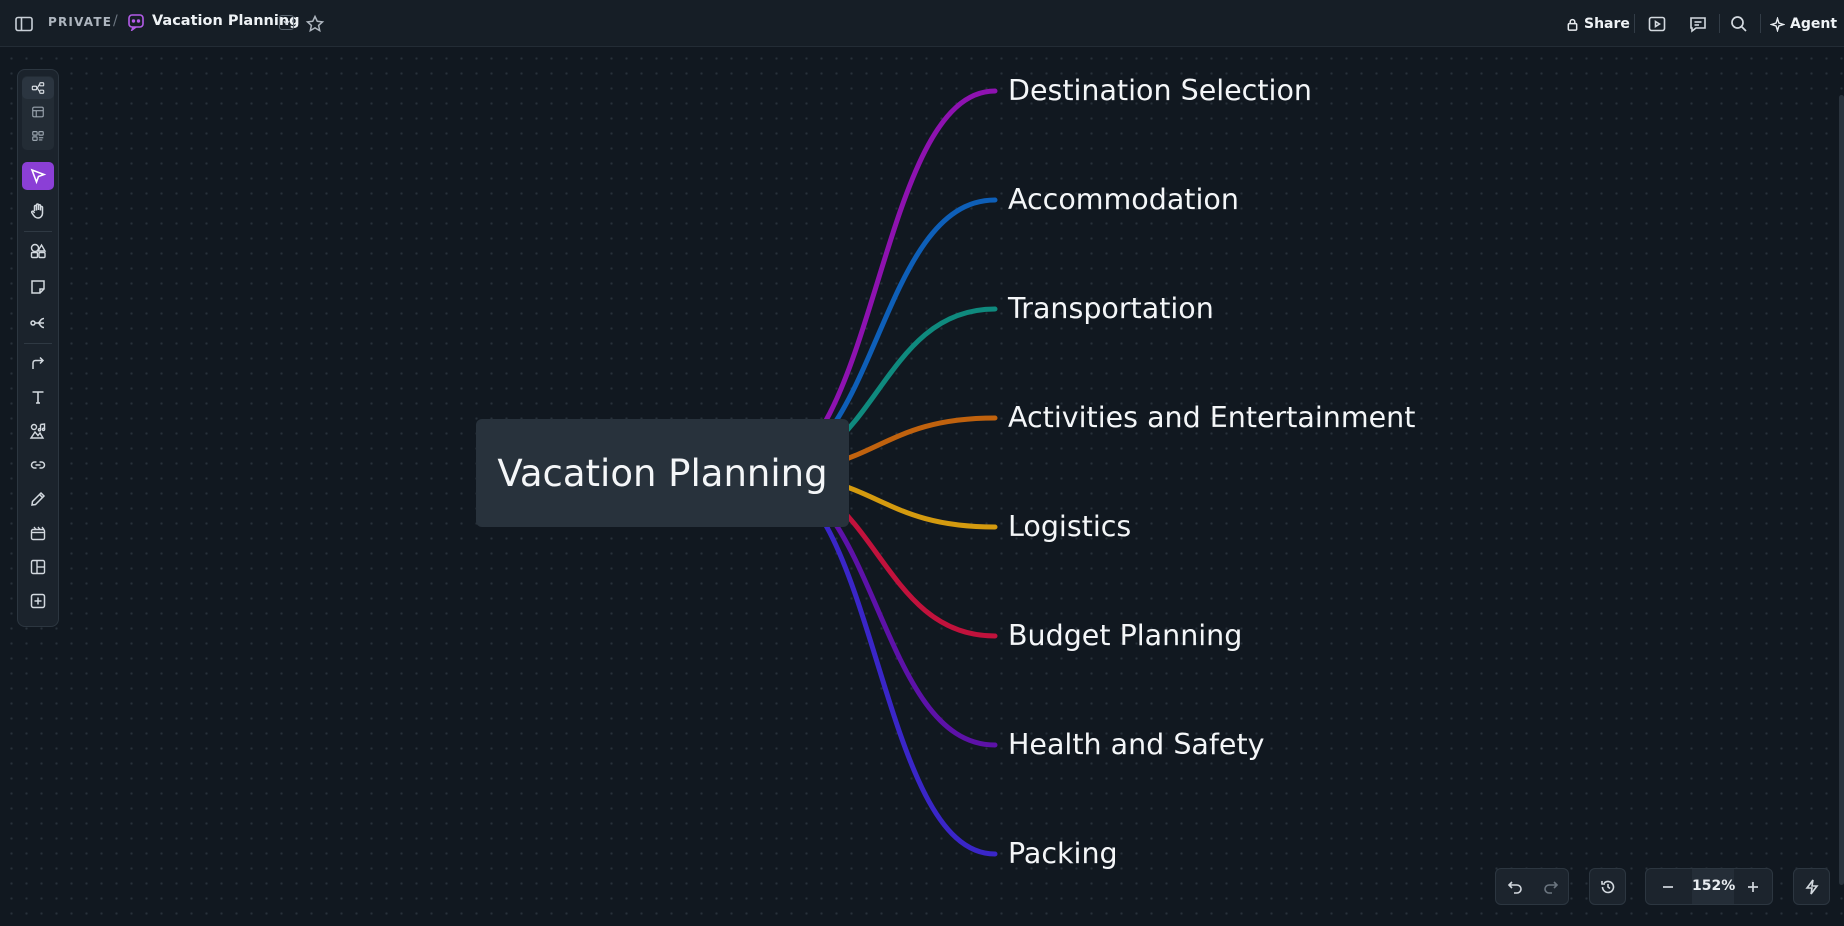 The width and height of the screenshot is (1844, 926). Describe the element at coordinates (1713, 886) in the screenshot. I see `zoom-level: 152%` at that location.